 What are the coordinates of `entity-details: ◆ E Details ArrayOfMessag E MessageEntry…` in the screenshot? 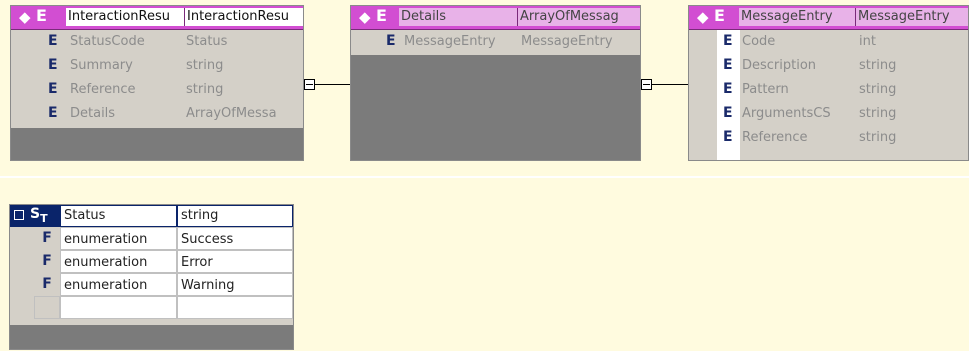 It's located at (495, 83).